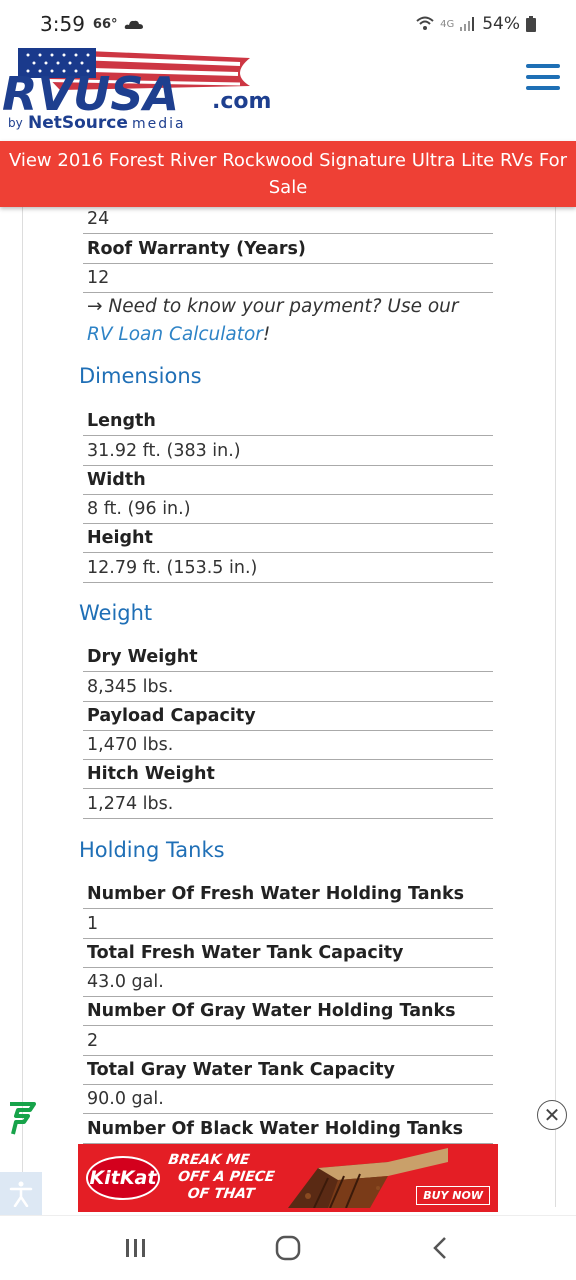 The height and width of the screenshot is (1280, 576). What do you see at coordinates (152, 850) in the screenshot?
I see `holding-tanks-heading: Holding Tanks` at bounding box center [152, 850].